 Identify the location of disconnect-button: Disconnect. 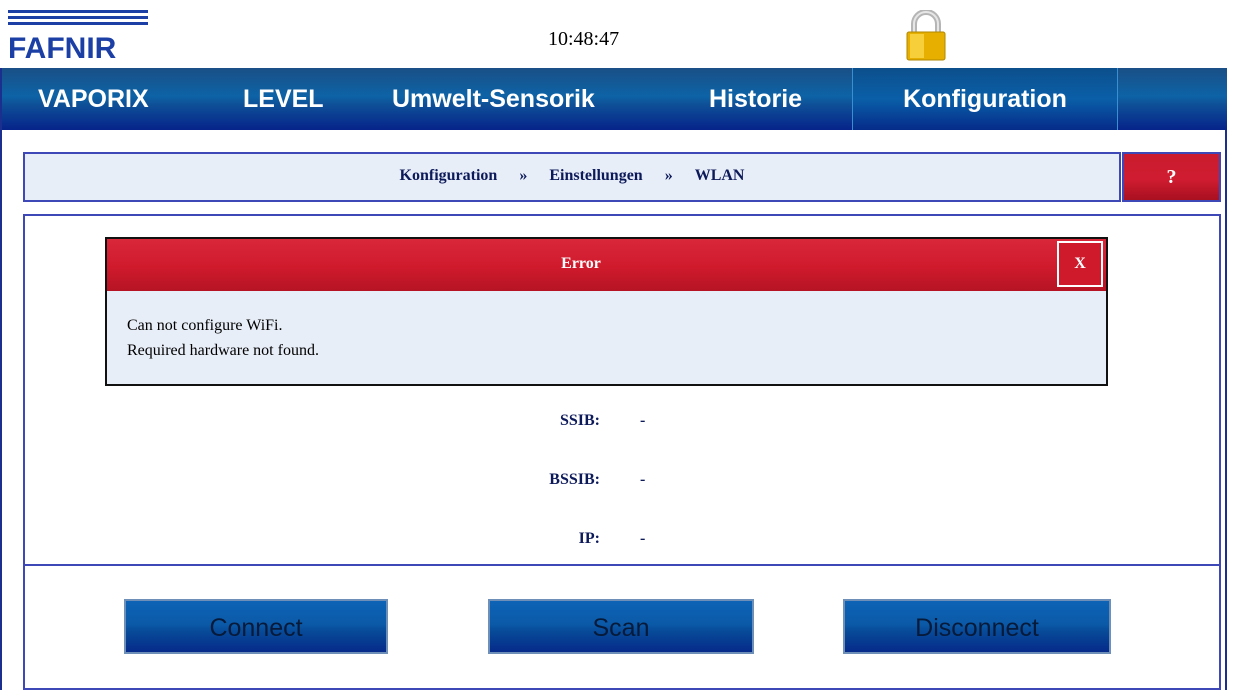
(977, 626).